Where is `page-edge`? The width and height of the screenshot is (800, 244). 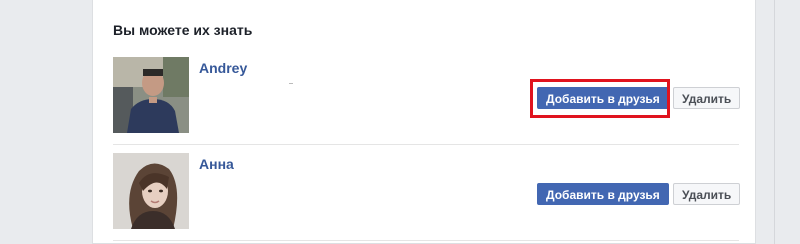
page-edge is located at coordinates (774, 122).